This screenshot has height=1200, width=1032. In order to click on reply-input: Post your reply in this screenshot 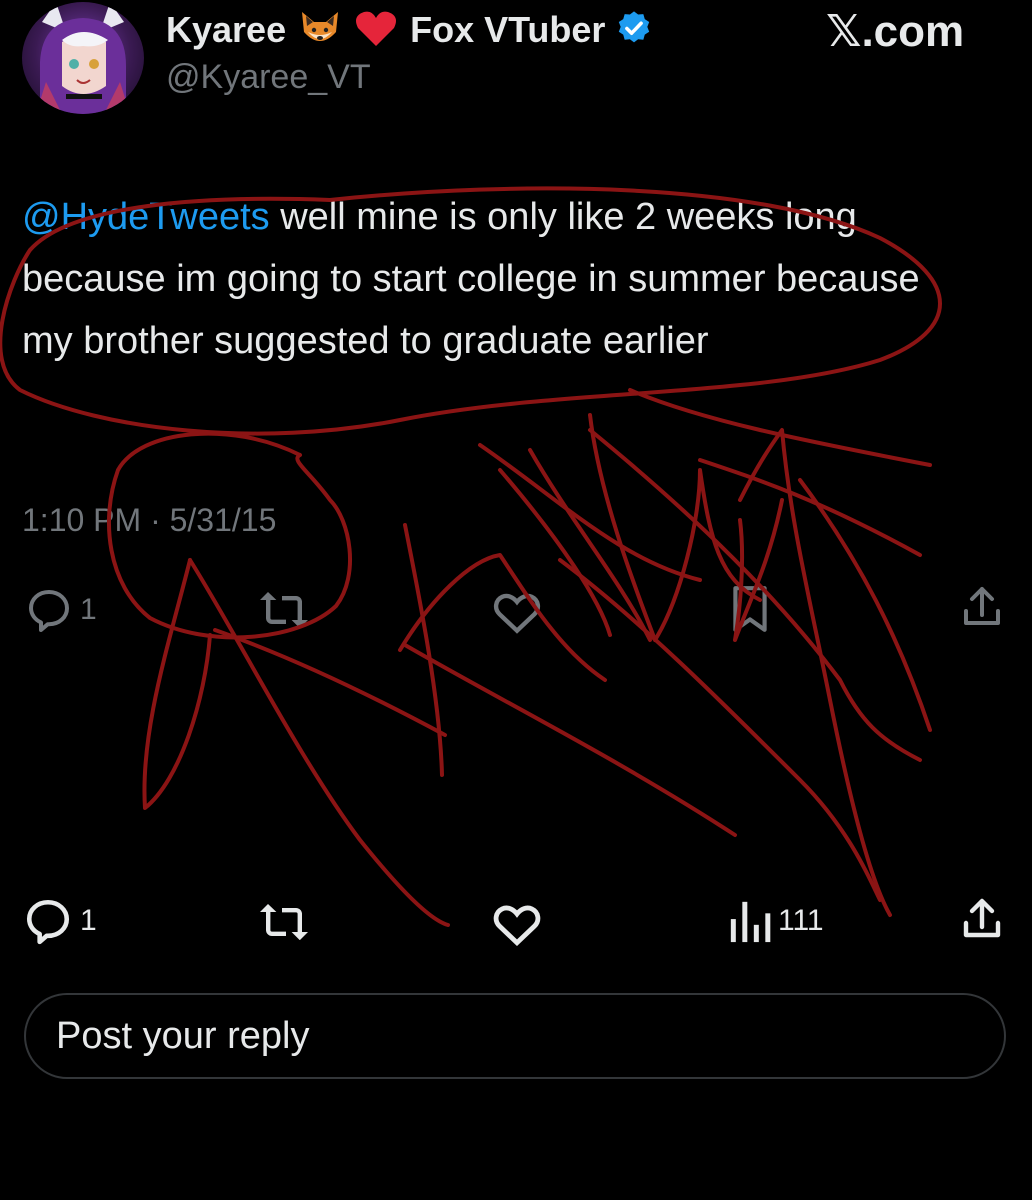, I will do `click(515, 1036)`.